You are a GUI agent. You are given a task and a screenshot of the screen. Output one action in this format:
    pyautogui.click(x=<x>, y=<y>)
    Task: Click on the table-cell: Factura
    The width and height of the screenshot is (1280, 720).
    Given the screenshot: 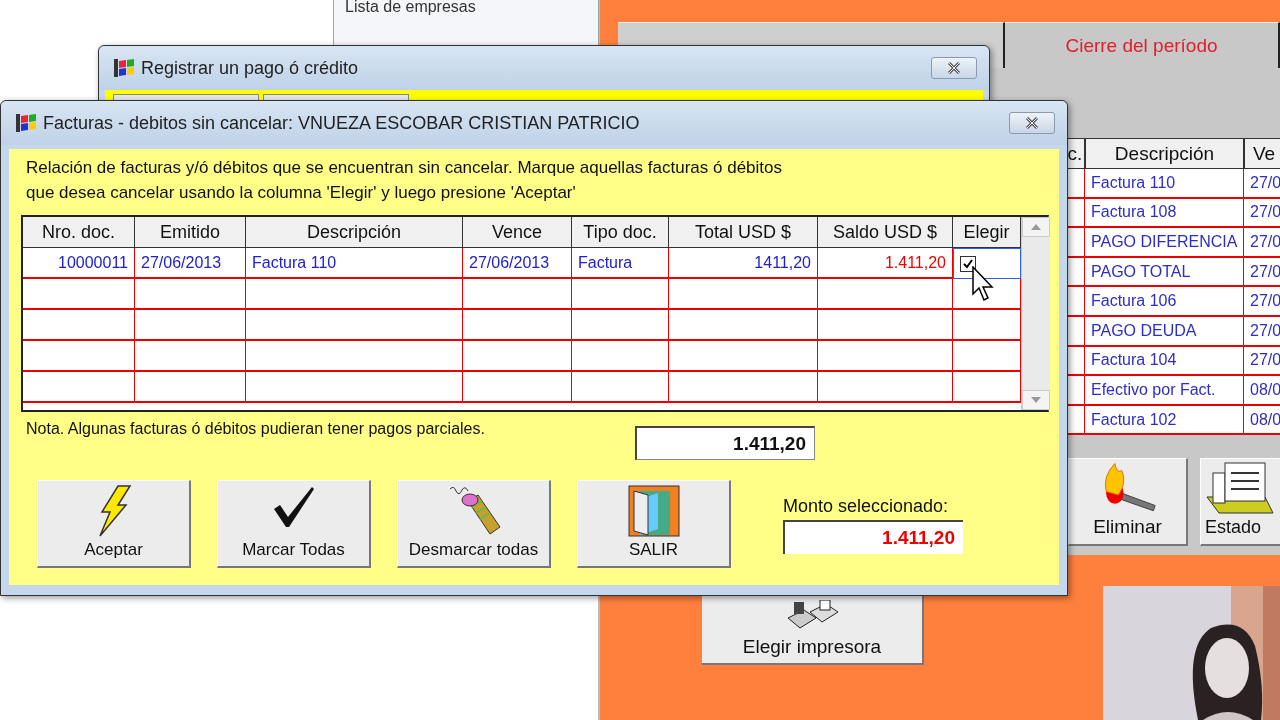 What is the action you would take?
    pyautogui.click(x=620, y=263)
    